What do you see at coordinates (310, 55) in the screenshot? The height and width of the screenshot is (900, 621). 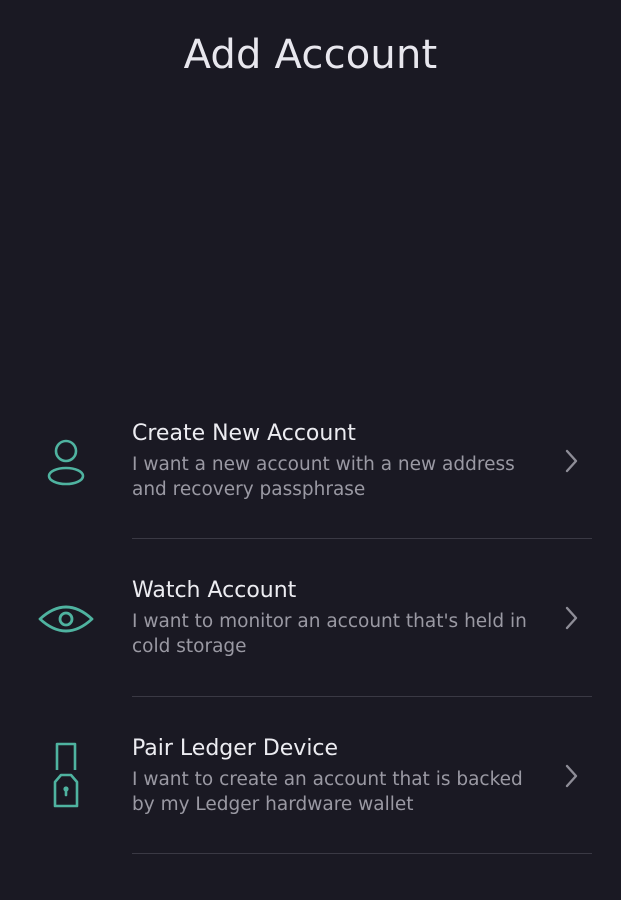 I see `page-title: Add Account` at bounding box center [310, 55].